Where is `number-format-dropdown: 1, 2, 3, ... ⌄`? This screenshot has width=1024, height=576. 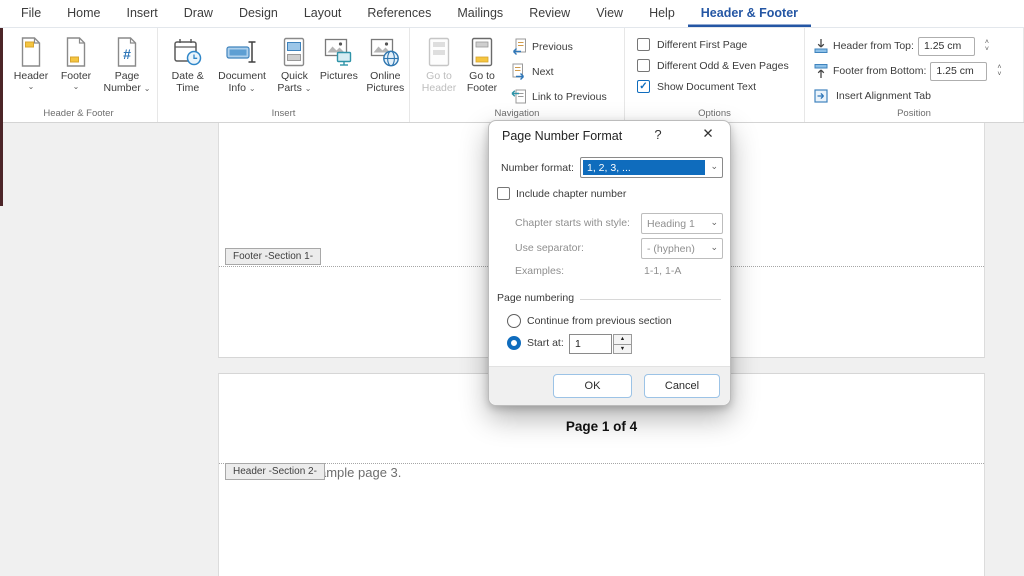
number-format-dropdown: 1, 2, 3, ... ⌄ is located at coordinates (651, 167).